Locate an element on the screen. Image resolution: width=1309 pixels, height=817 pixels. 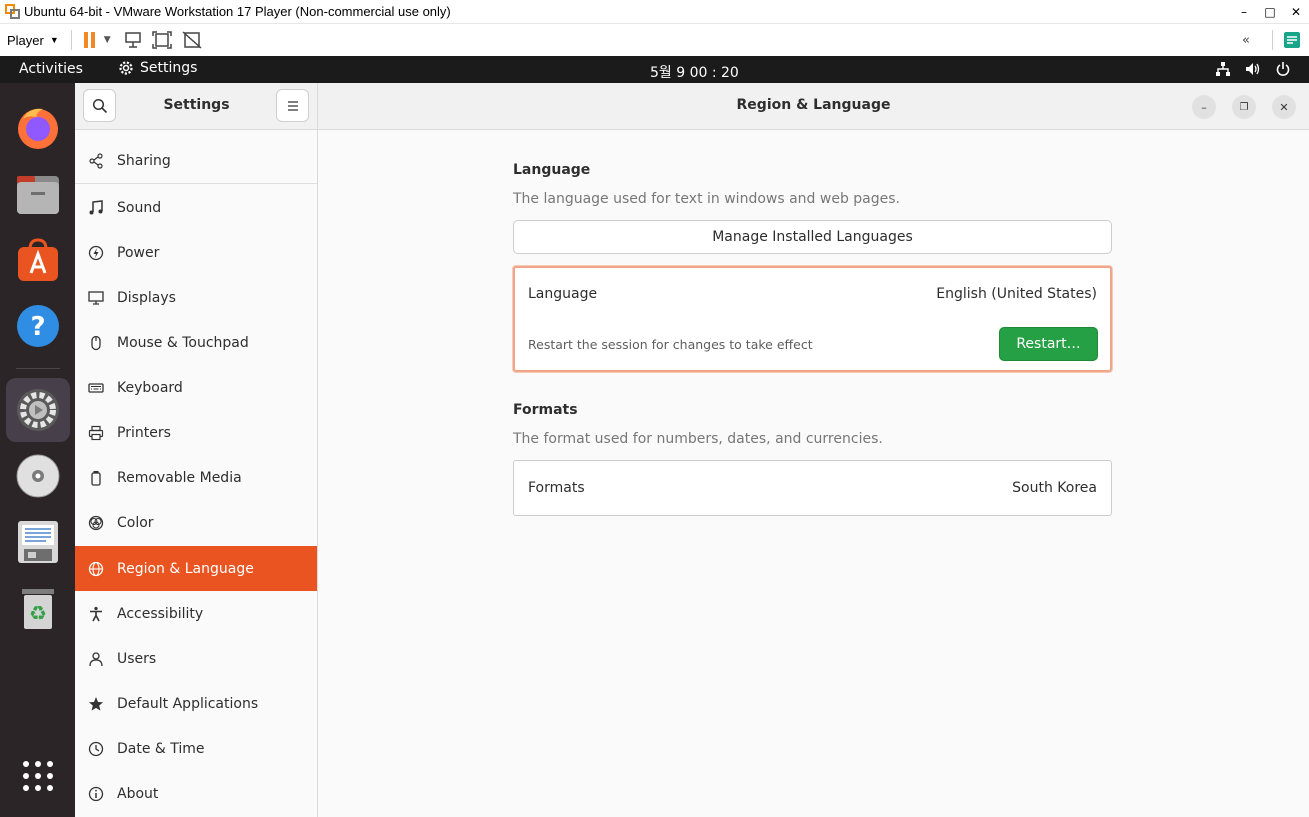
close-icon: ✕ is located at coordinates (1296, 12).